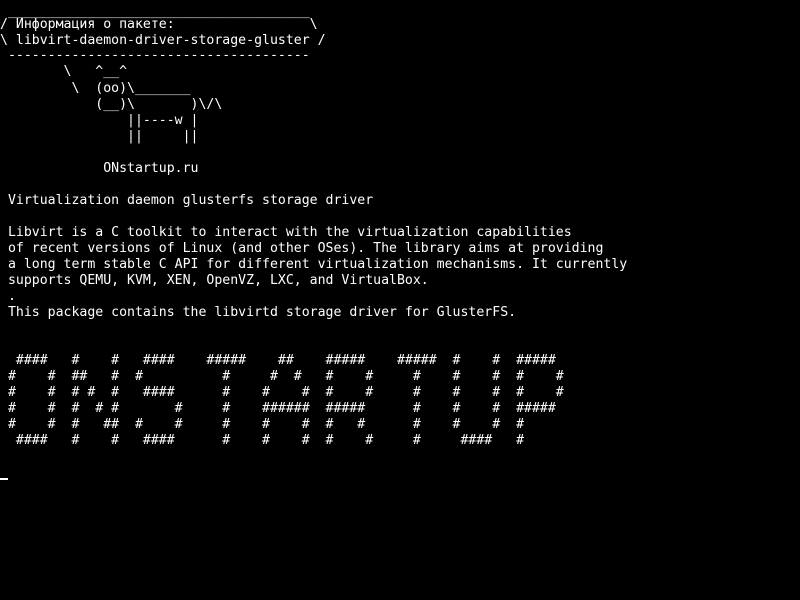 This screenshot has width=800, height=600. Describe the element at coordinates (159, 24) in the screenshot. I see `bubble-title-line: / Информация о пакете: \` at that location.